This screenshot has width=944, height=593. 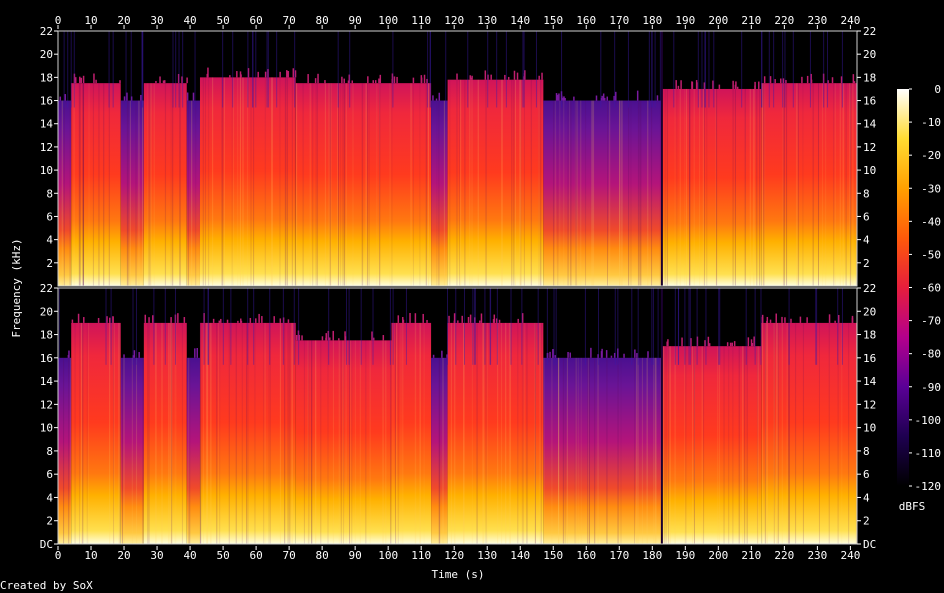 I want to click on colorbar-tick-label: -110, so click(x=928, y=453).